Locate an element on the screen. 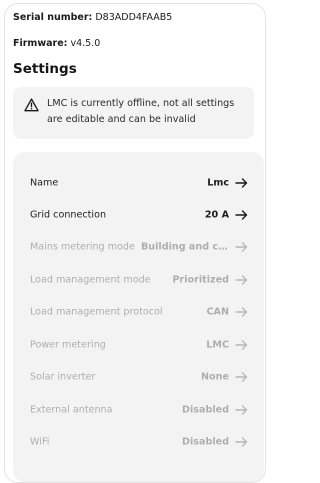 The height and width of the screenshot is (483, 320). settings-row-solar-inverter: Solar inverter None is located at coordinates (138, 377).